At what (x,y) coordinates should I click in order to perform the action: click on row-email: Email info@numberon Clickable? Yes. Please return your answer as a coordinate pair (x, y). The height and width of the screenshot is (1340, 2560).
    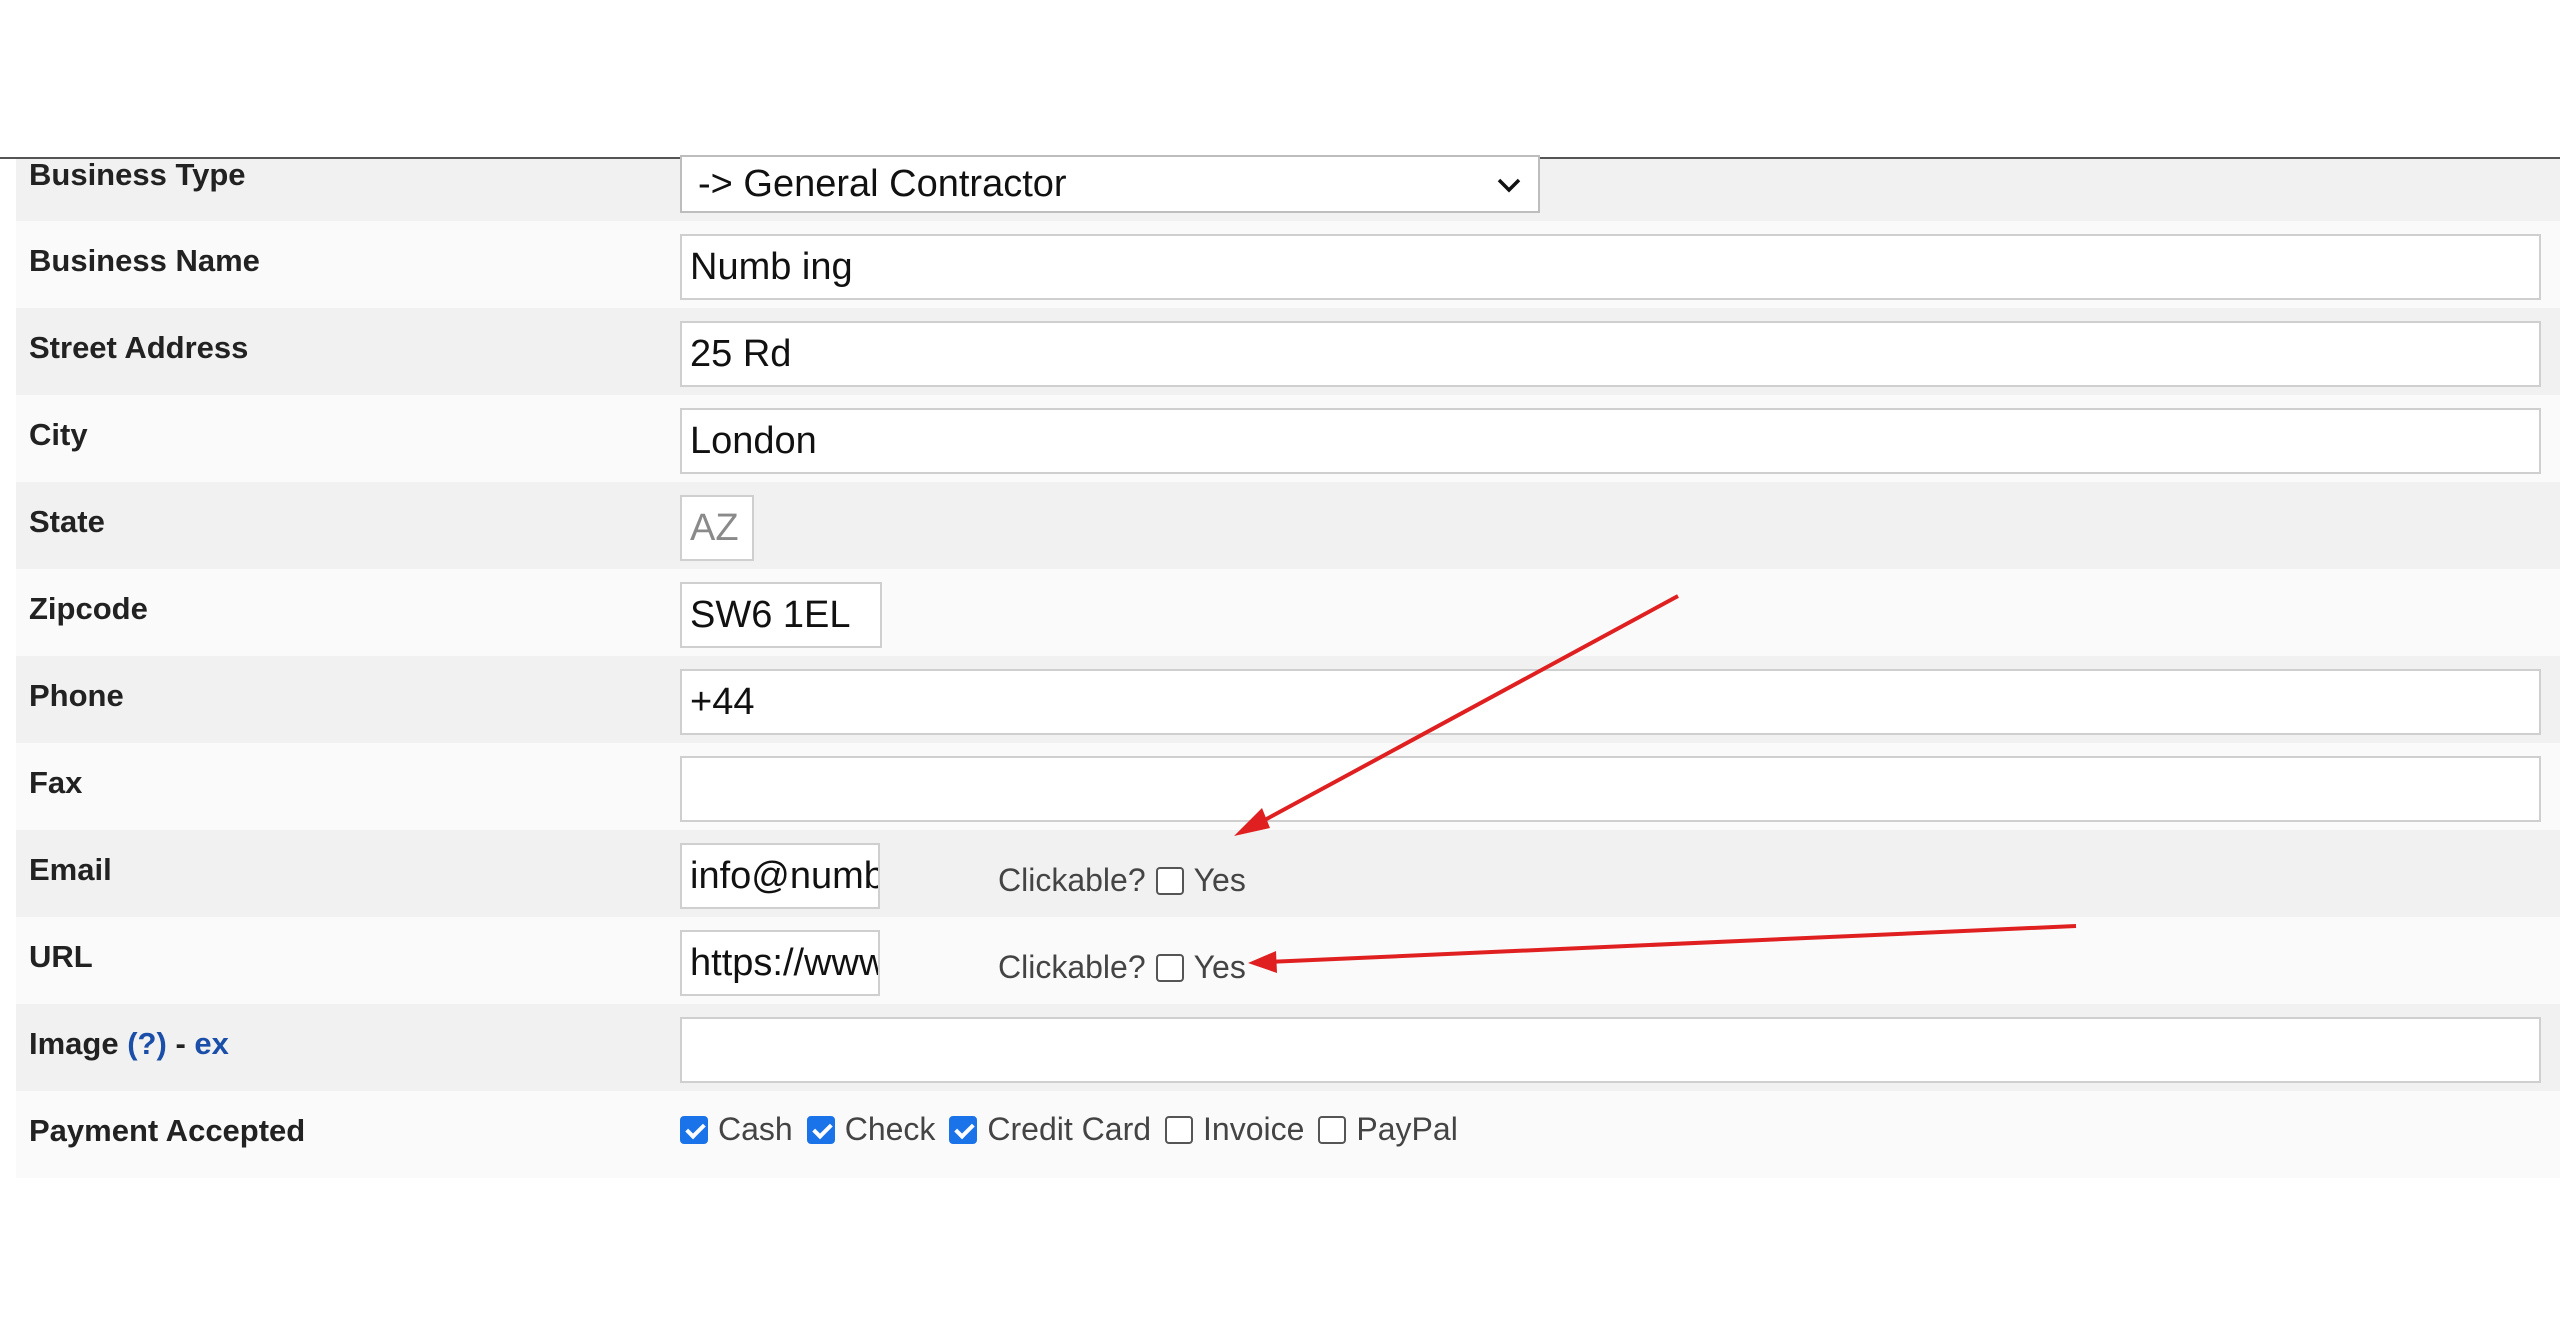
    Looking at the image, I should click on (1288, 873).